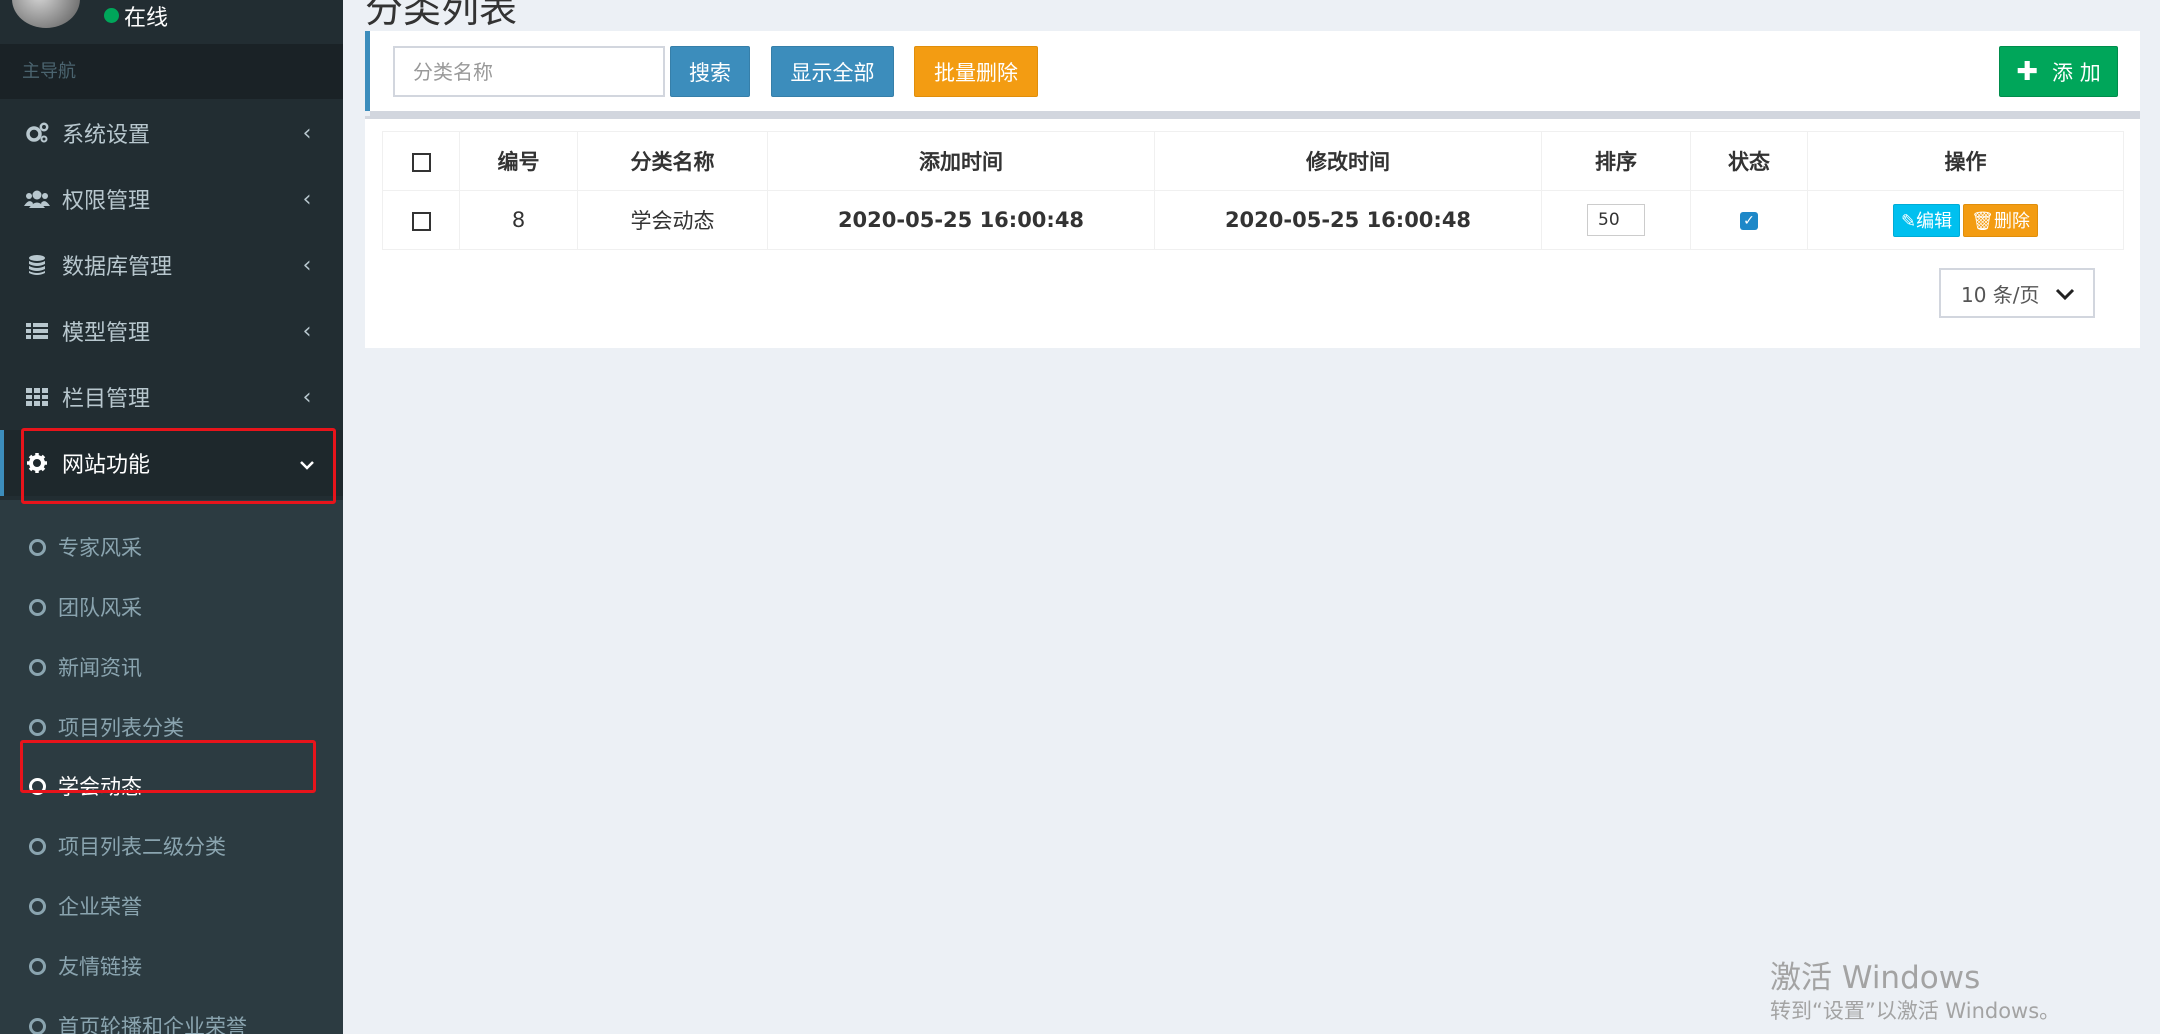 This screenshot has height=1034, width=2160. I want to click on search-button: 搜索, so click(710, 71).